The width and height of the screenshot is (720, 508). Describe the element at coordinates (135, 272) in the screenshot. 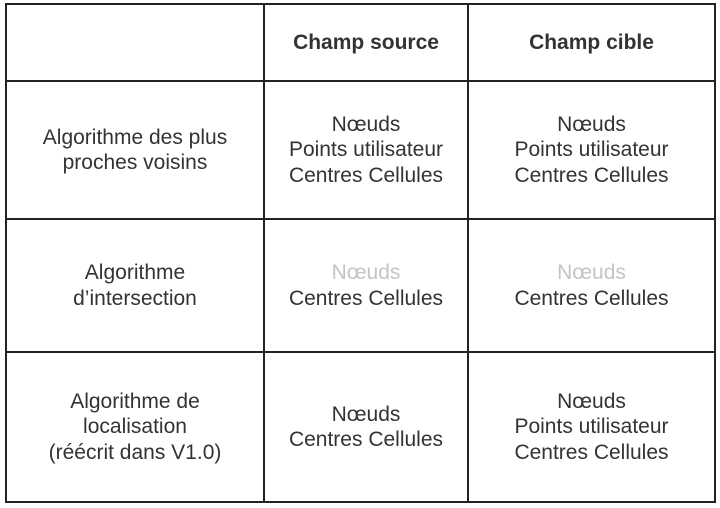

I see `algorithm-name-line: Algorithme` at that location.